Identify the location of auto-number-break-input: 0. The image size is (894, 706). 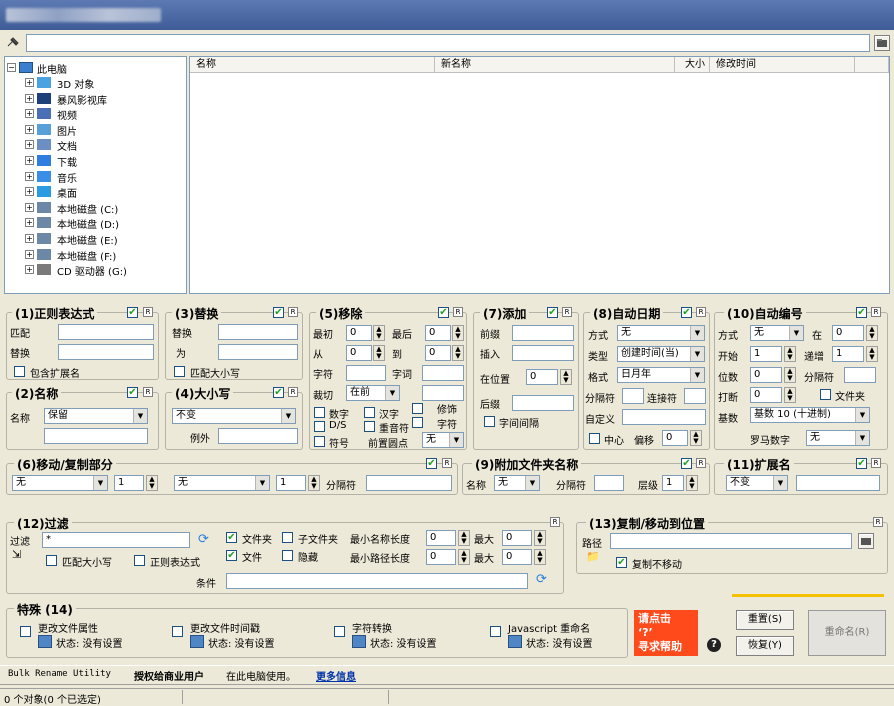
(766, 395).